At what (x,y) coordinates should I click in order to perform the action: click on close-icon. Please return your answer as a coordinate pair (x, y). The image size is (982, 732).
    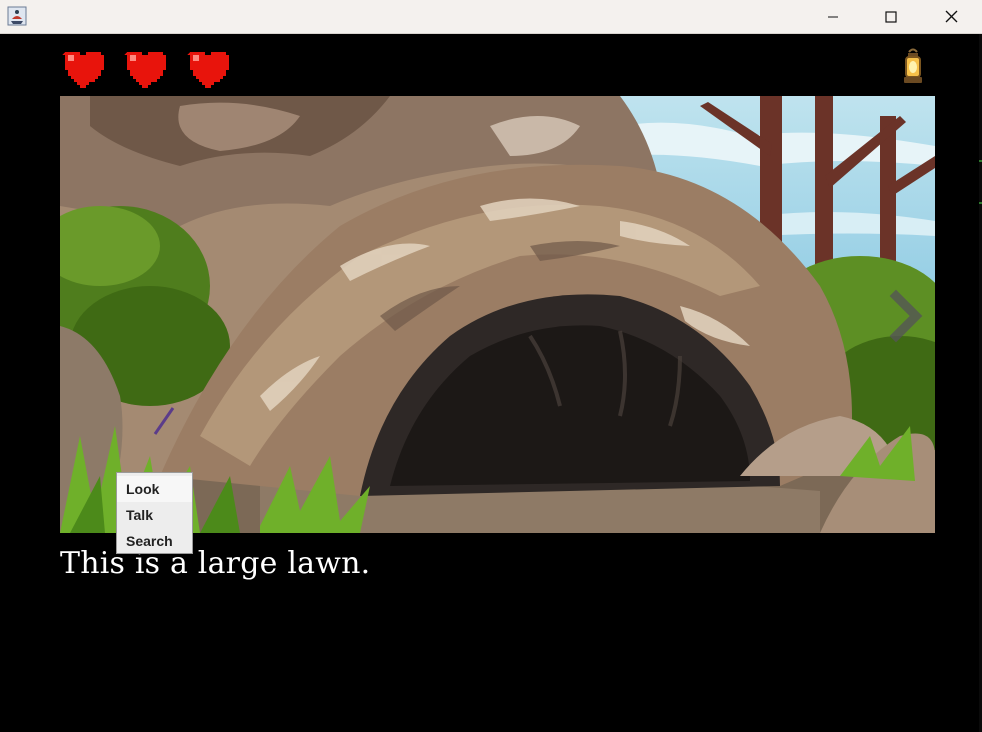
    Looking at the image, I should click on (951, 16).